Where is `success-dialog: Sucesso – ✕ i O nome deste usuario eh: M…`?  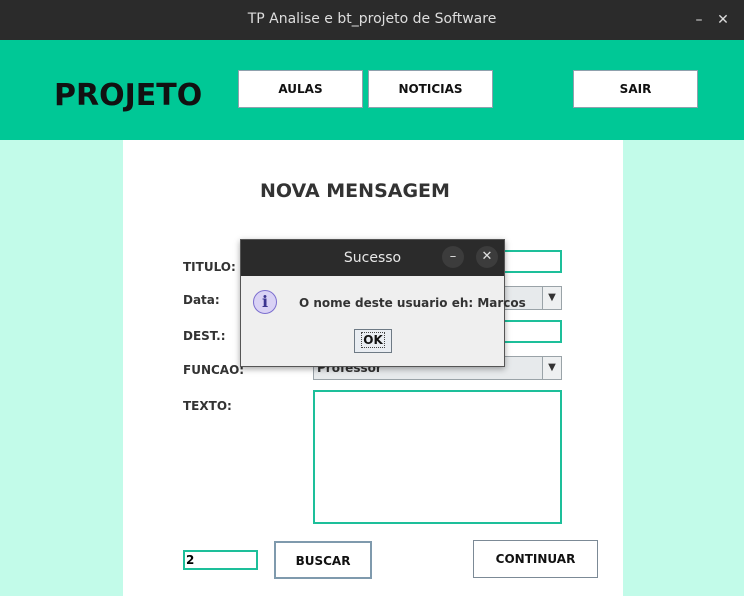 success-dialog: Sucesso – ✕ i O nome deste usuario eh: M… is located at coordinates (383, 303).